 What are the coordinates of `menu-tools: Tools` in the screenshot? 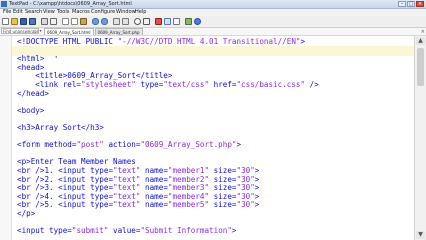 It's located at (63, 12).